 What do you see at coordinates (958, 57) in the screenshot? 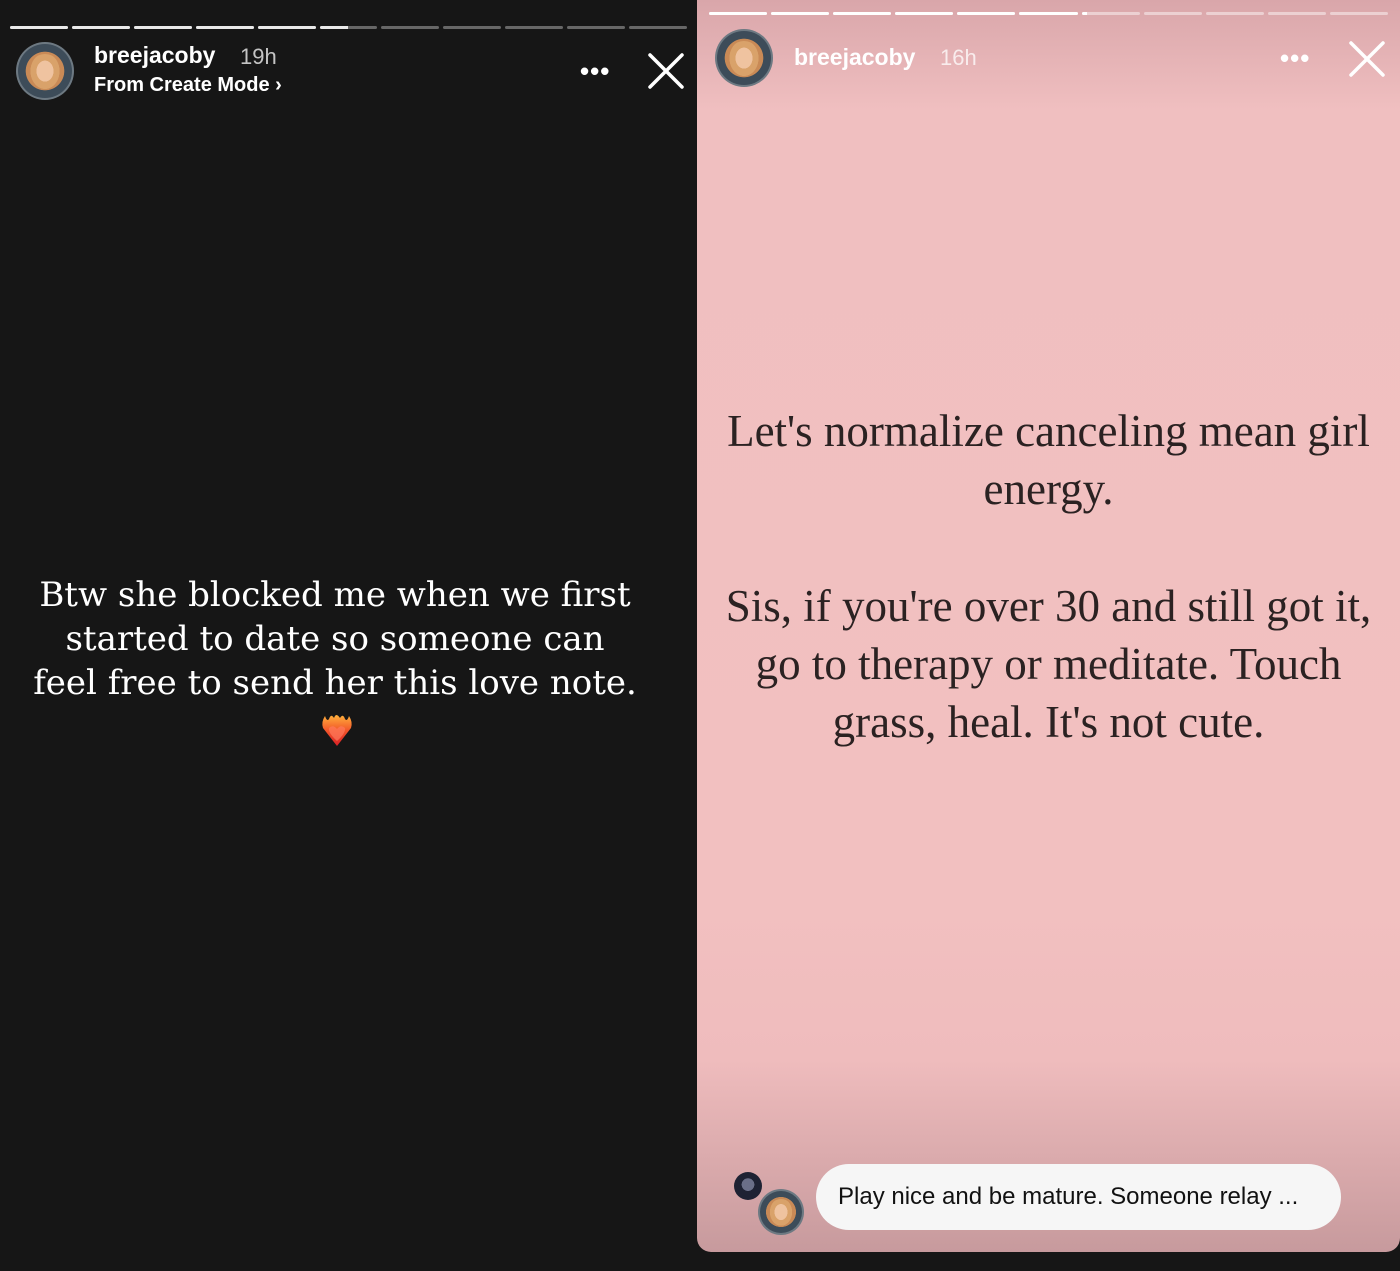
I see `post-time: 16h` at bounding box center [958, 57].